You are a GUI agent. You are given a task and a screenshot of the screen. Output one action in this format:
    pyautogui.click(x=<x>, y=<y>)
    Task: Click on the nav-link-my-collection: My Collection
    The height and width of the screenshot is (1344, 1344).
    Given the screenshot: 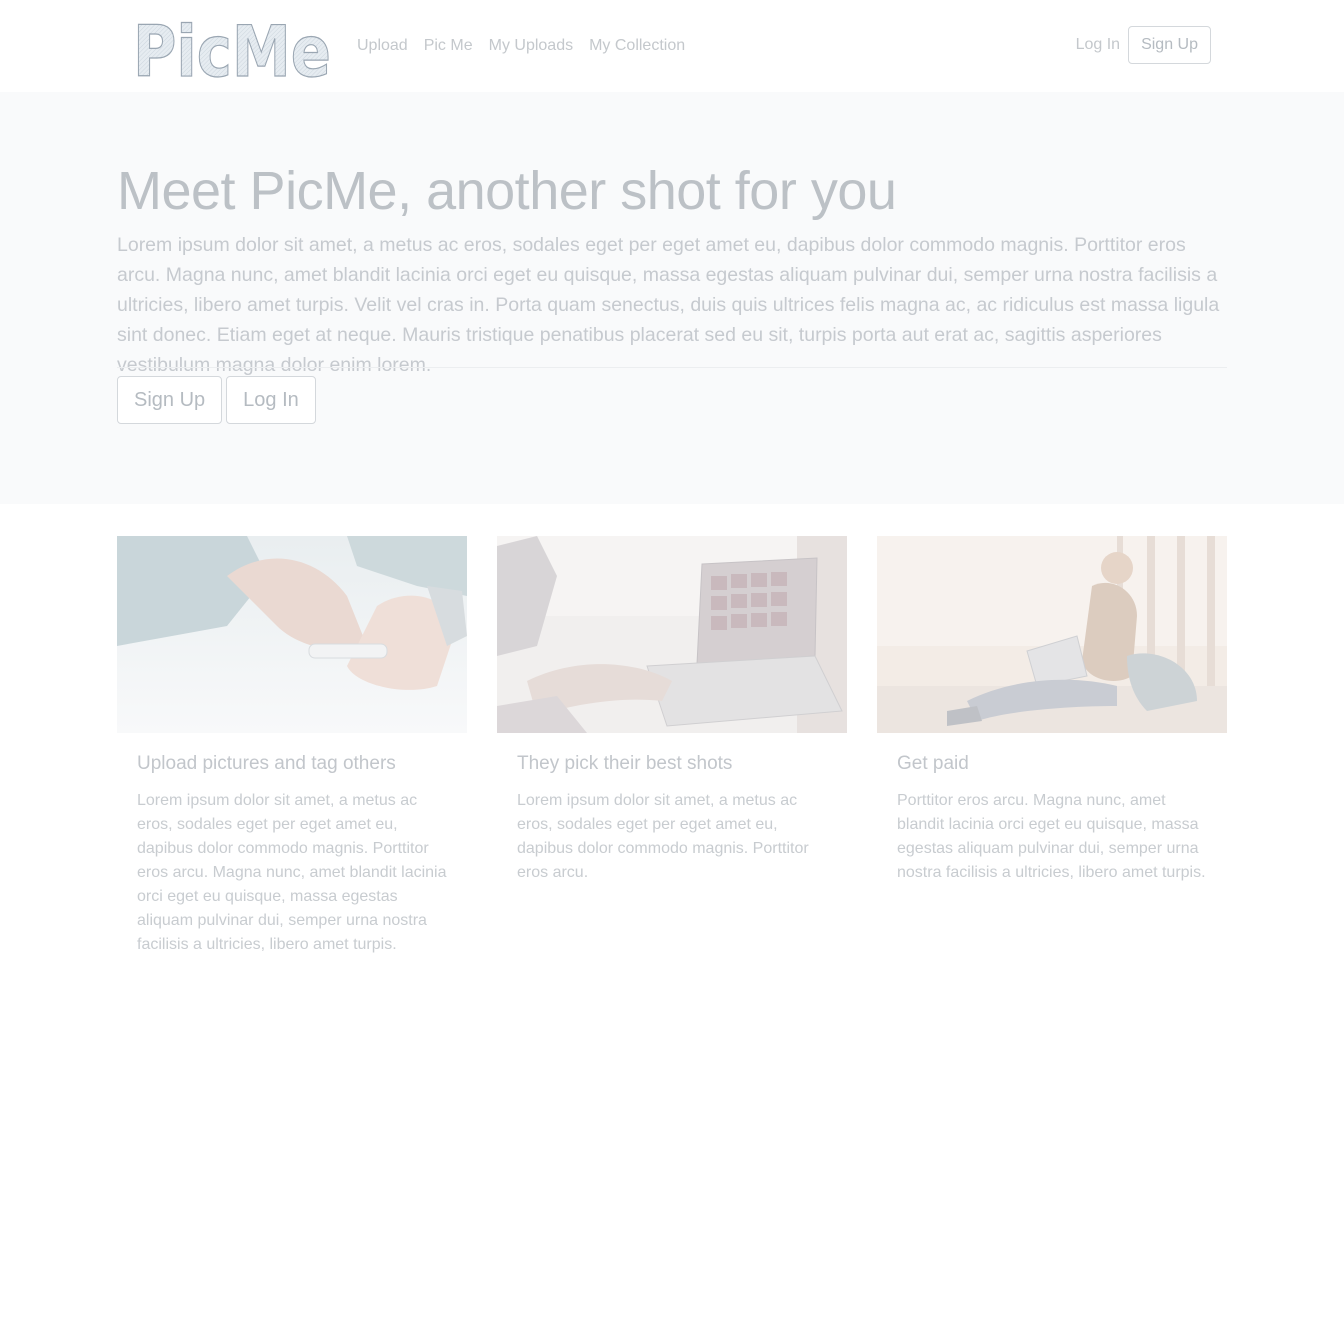 What is the action you would take?
    pyautogui.click(x=637, y=46)
    